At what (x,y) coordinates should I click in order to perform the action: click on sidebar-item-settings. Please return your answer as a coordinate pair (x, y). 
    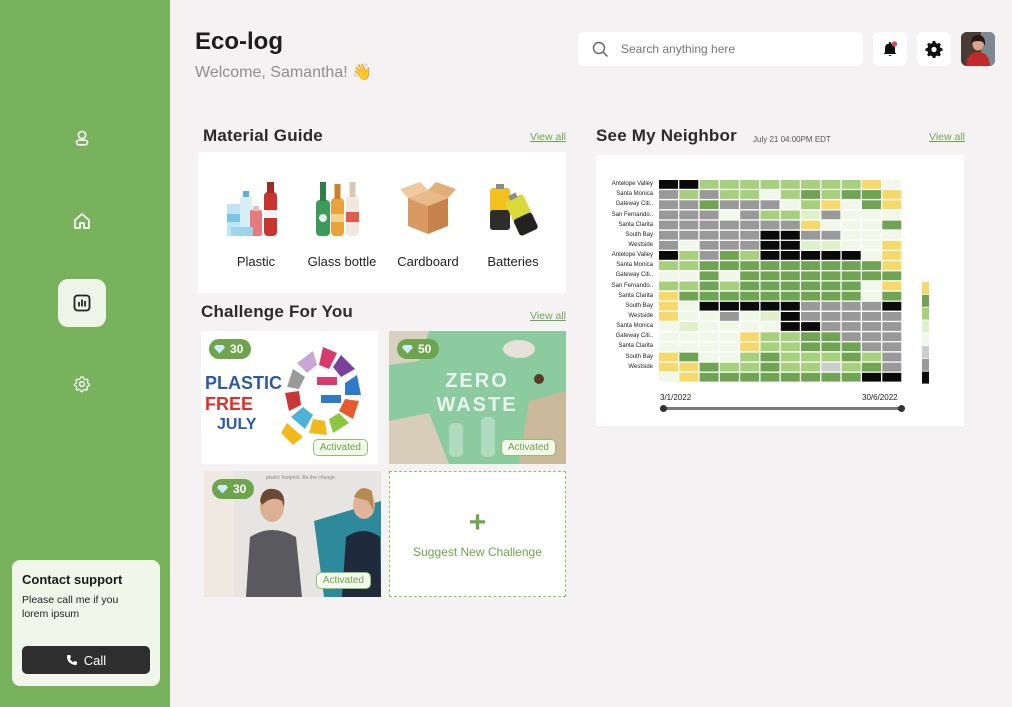
    Looking at the image, I should click on (82, 384).